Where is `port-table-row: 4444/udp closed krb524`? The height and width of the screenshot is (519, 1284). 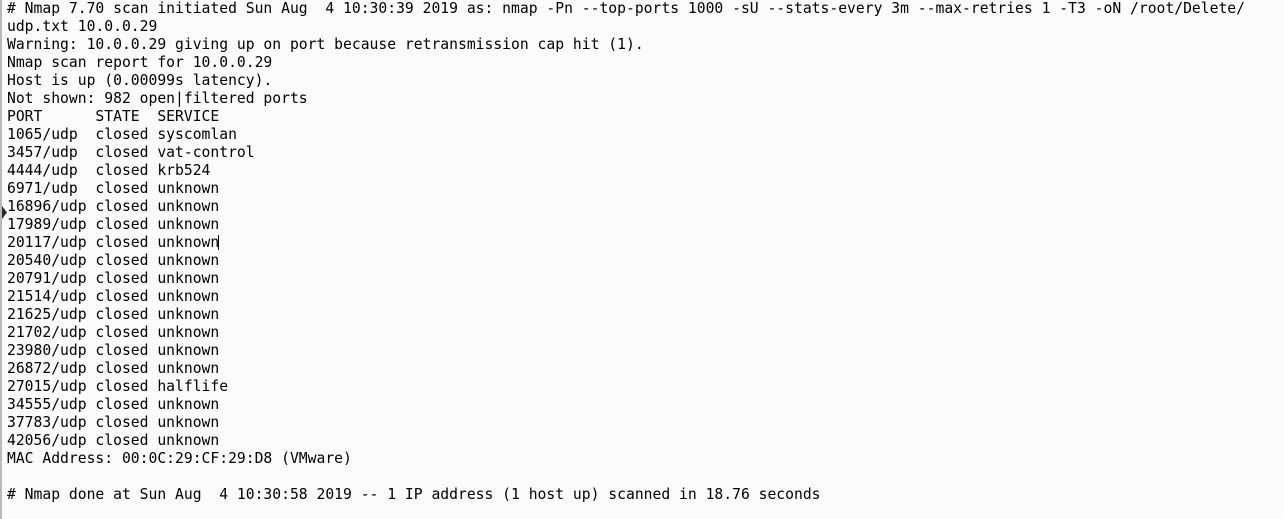
port-table-row: 4444/udp closed krb524 is located at coordinates (109, 170).